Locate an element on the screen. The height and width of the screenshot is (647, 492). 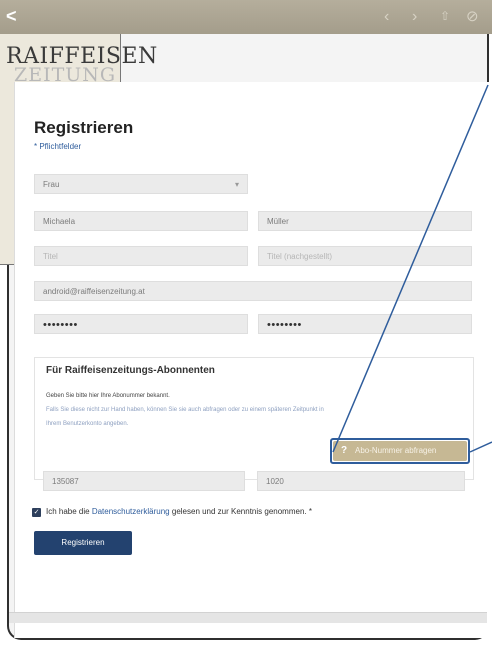
callout-line is located at coordinates (480, 447).